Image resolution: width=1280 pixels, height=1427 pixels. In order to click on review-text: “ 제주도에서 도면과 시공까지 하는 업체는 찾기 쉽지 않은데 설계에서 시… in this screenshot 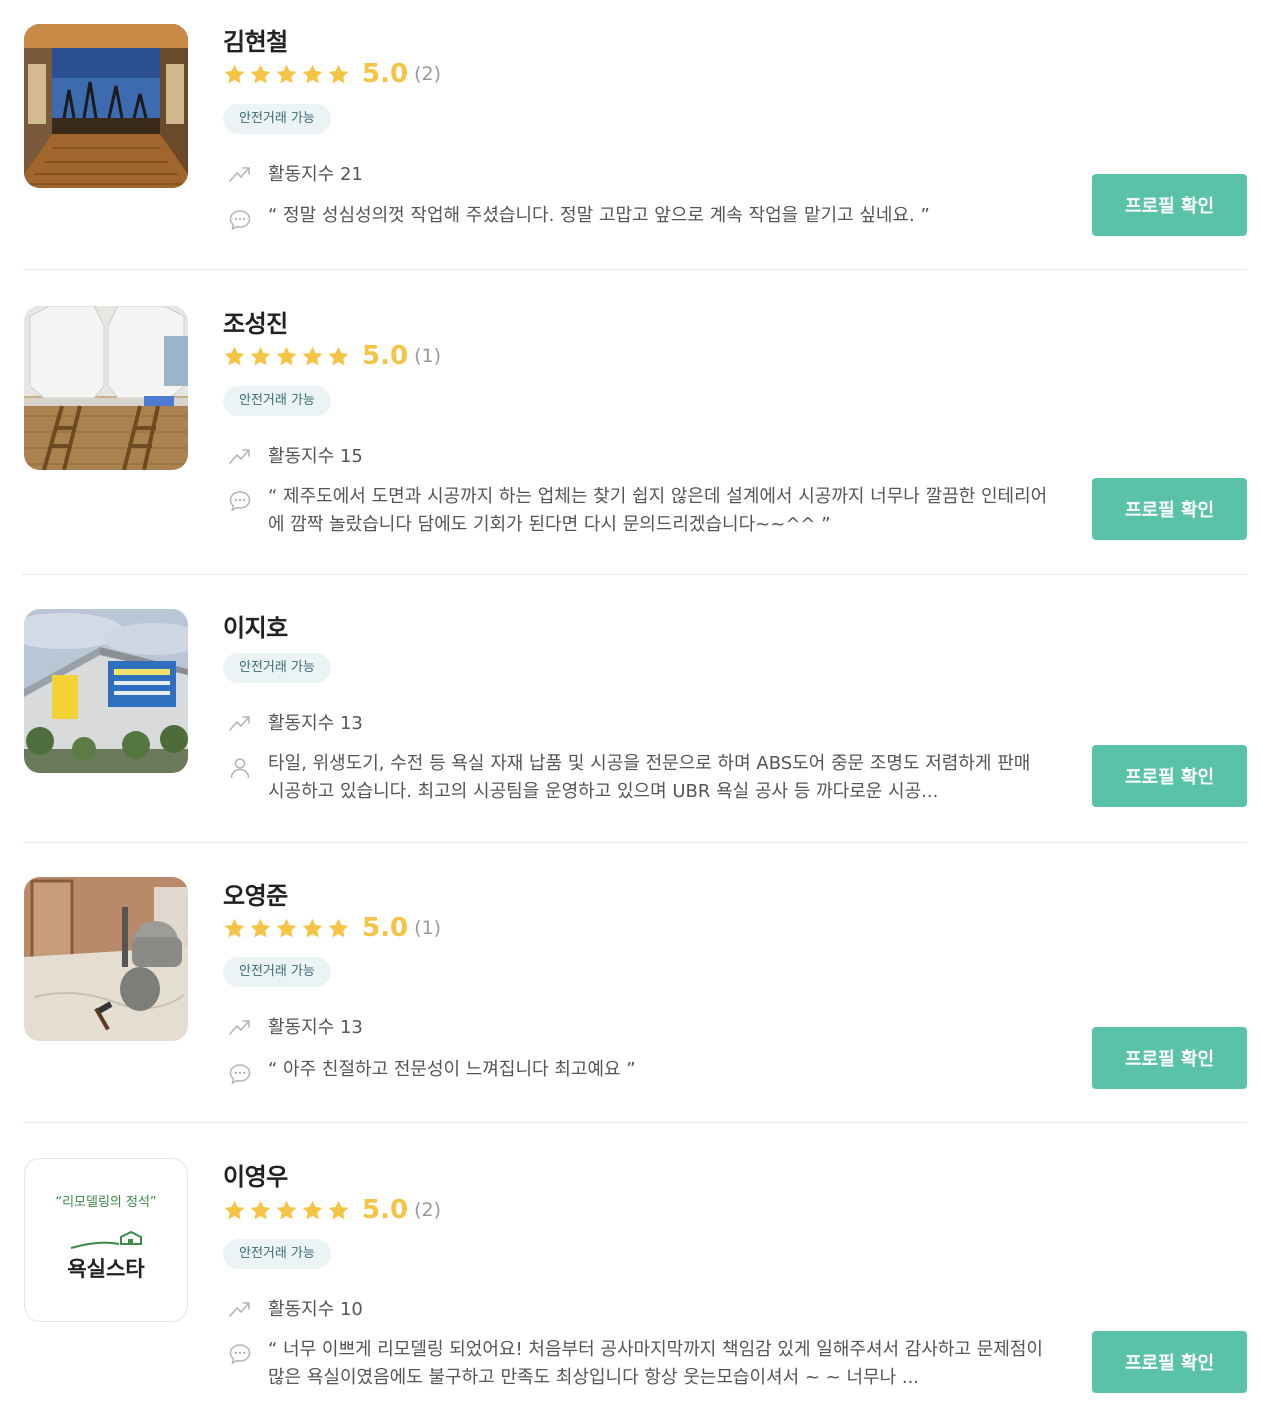, I will do `click(658, 510)`.